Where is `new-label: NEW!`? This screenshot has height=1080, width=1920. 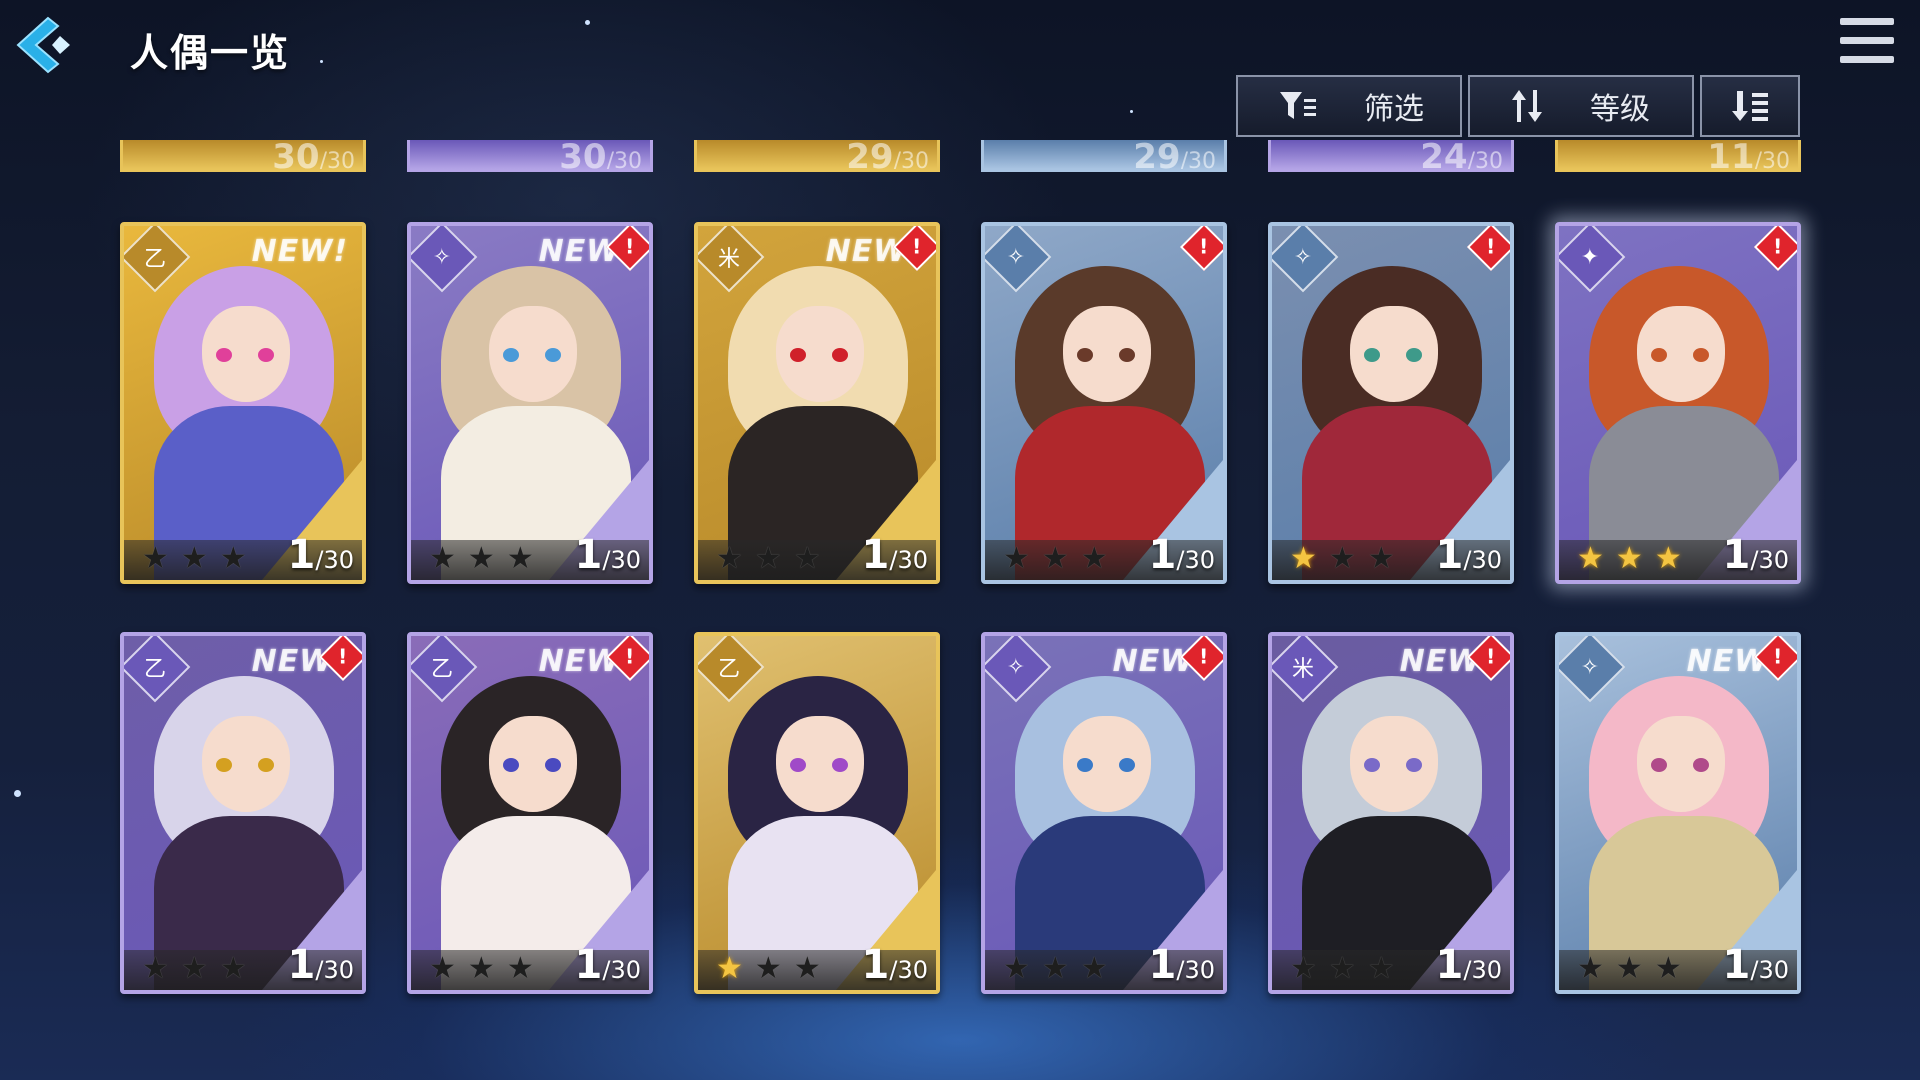 new-label: NEW! is located at coordinates (299, 251).